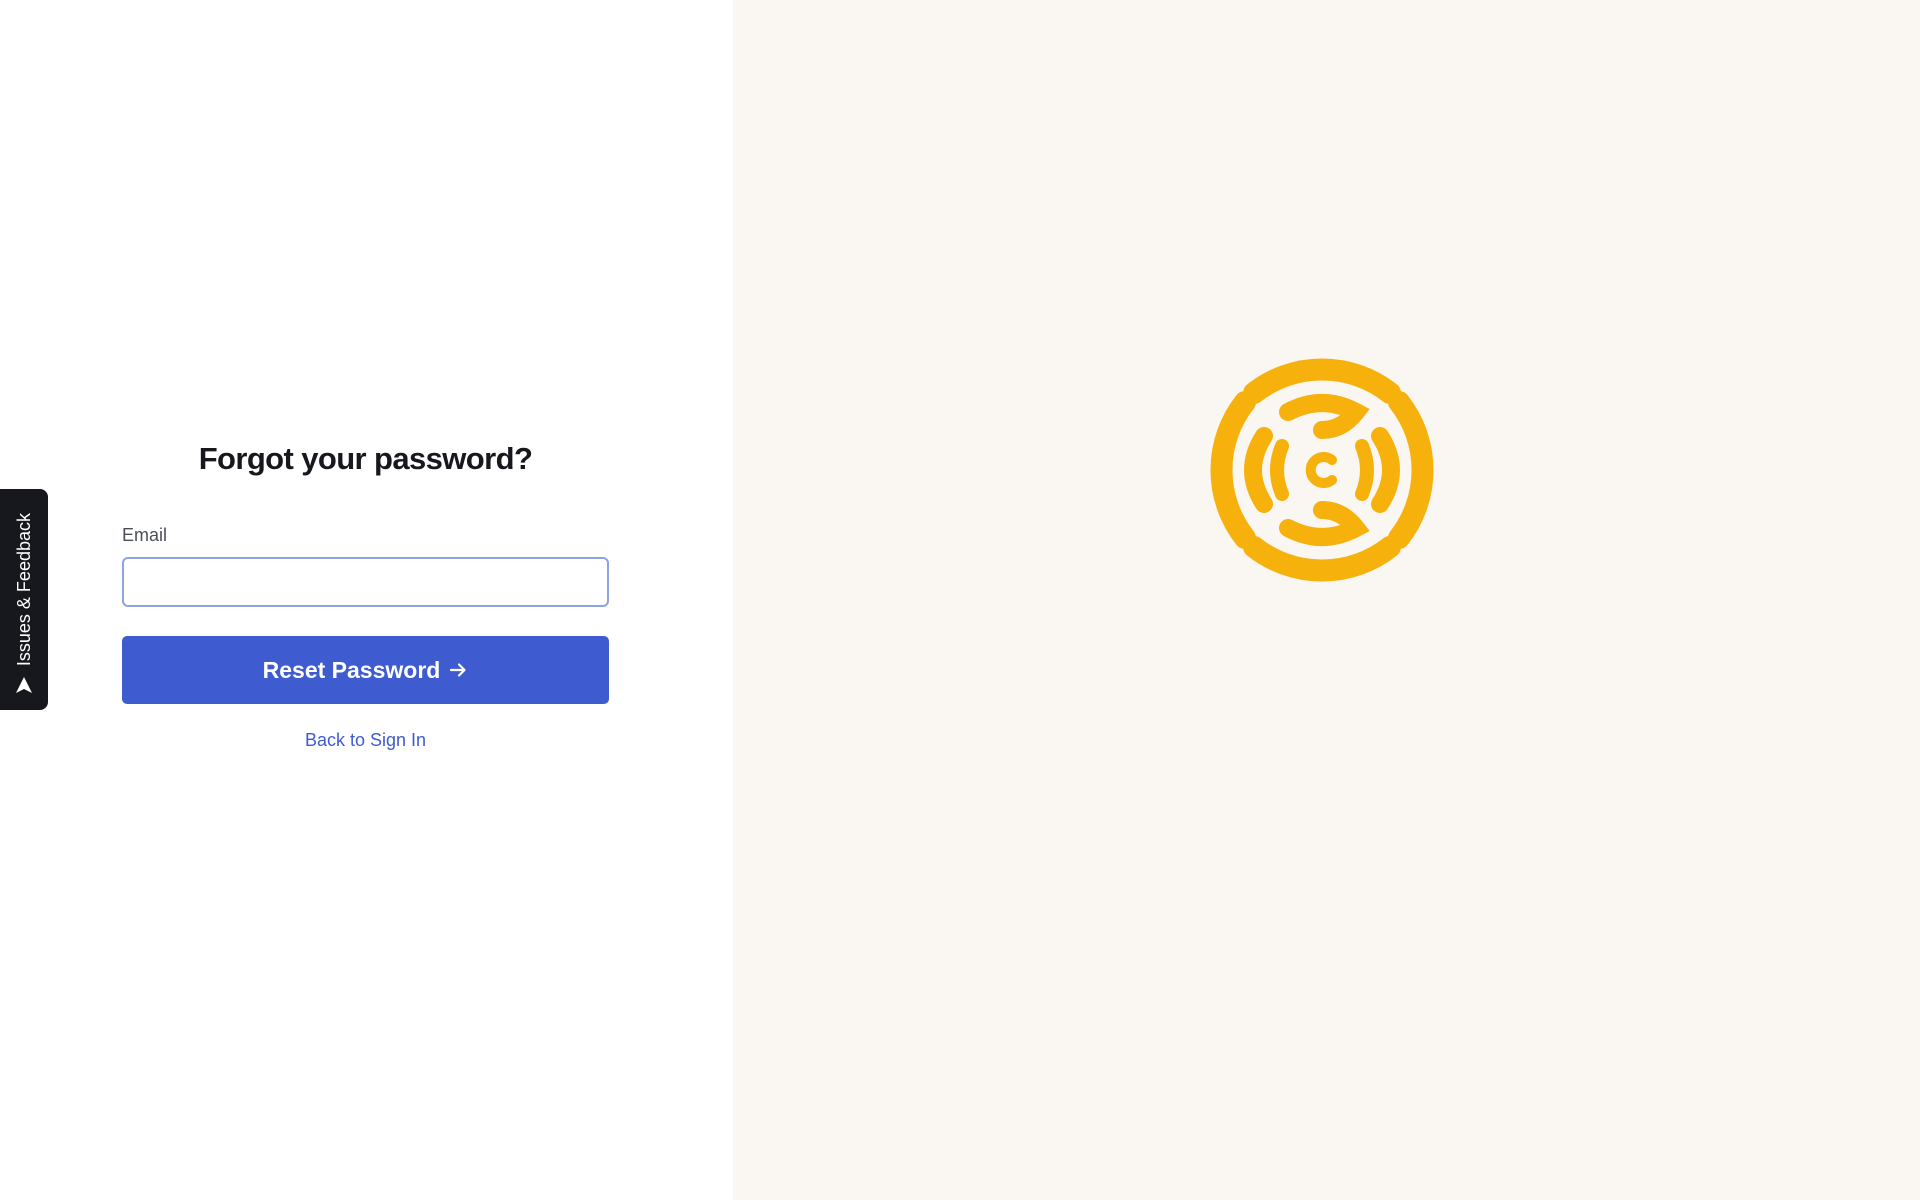 The width and height of the screenshot is (1920, 1200). I want to click on back-to-sign-in-link: Back to Sign In, so click(365, 740).